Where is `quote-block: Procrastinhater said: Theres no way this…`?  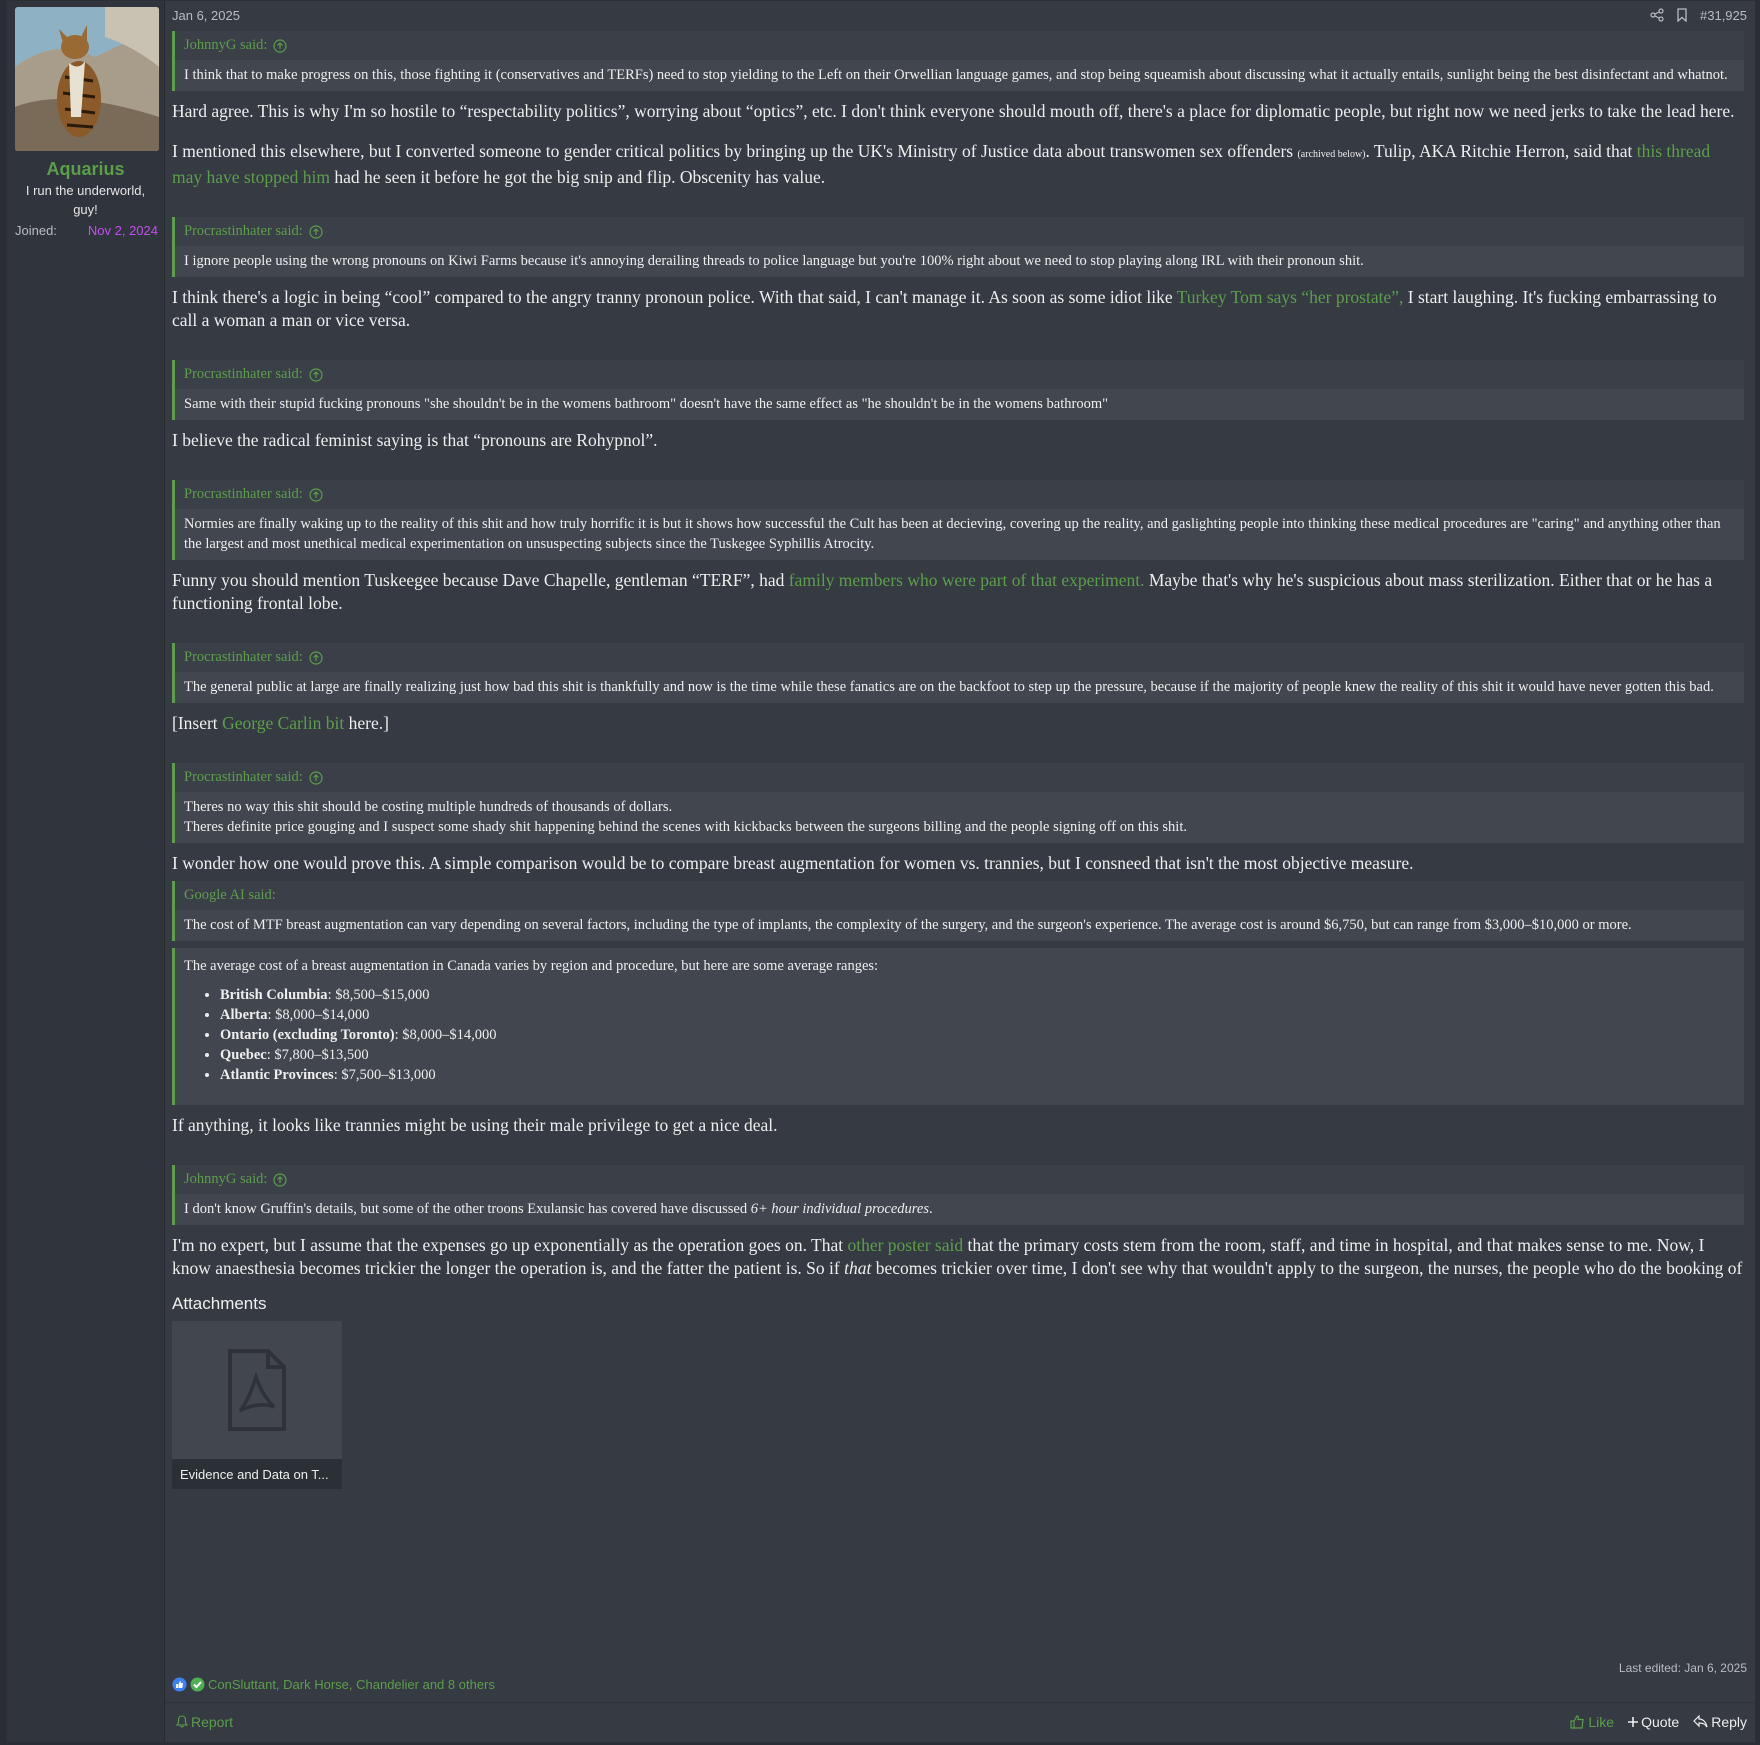
quote-block: Procrastinhater said: Theres no way this… is located at coordinates (958, 803).